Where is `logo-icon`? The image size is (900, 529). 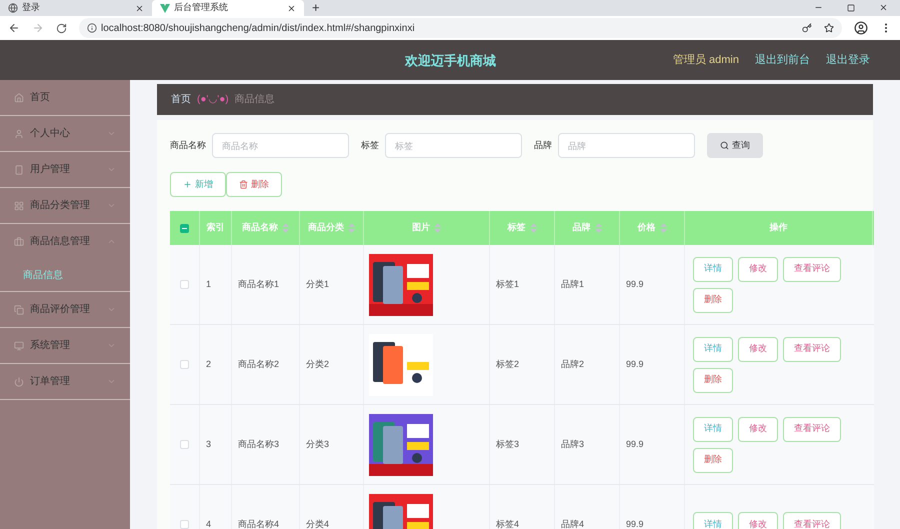
logo-icon is located at coordinates (165, 8).